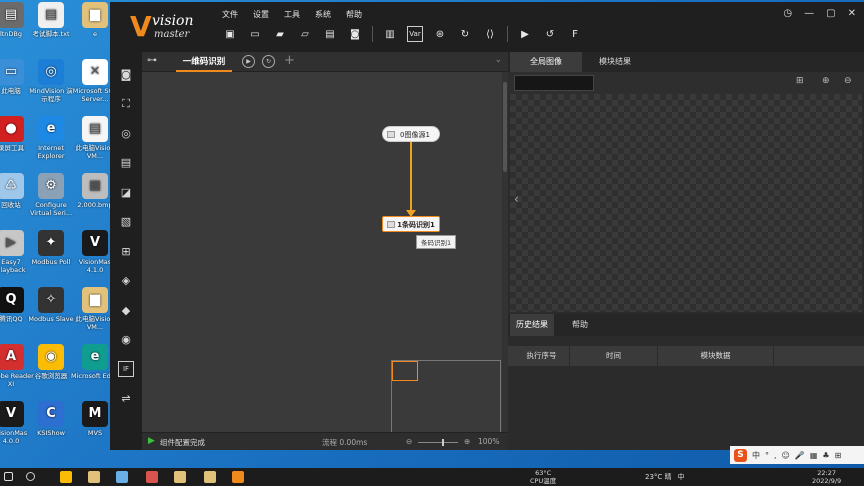  What do you see at coordinates (8, 476) in the screenshot?
I see `start-icon` at bounding box center [8, 476].